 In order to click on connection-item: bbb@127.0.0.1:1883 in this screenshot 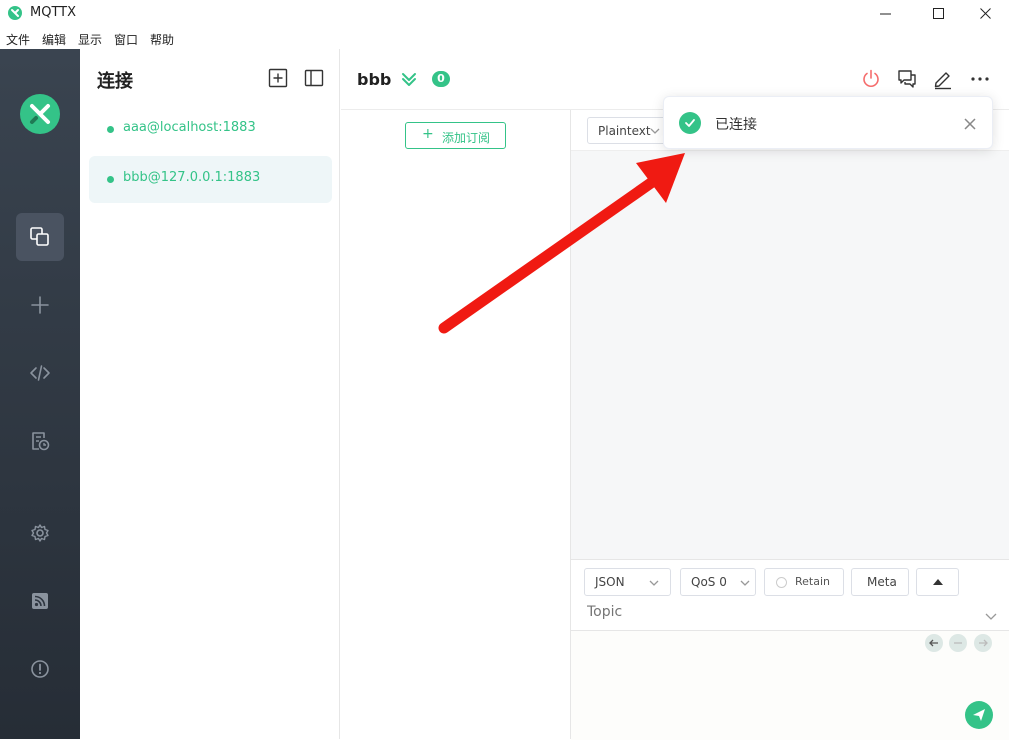, I will do `click(210, 179)`.